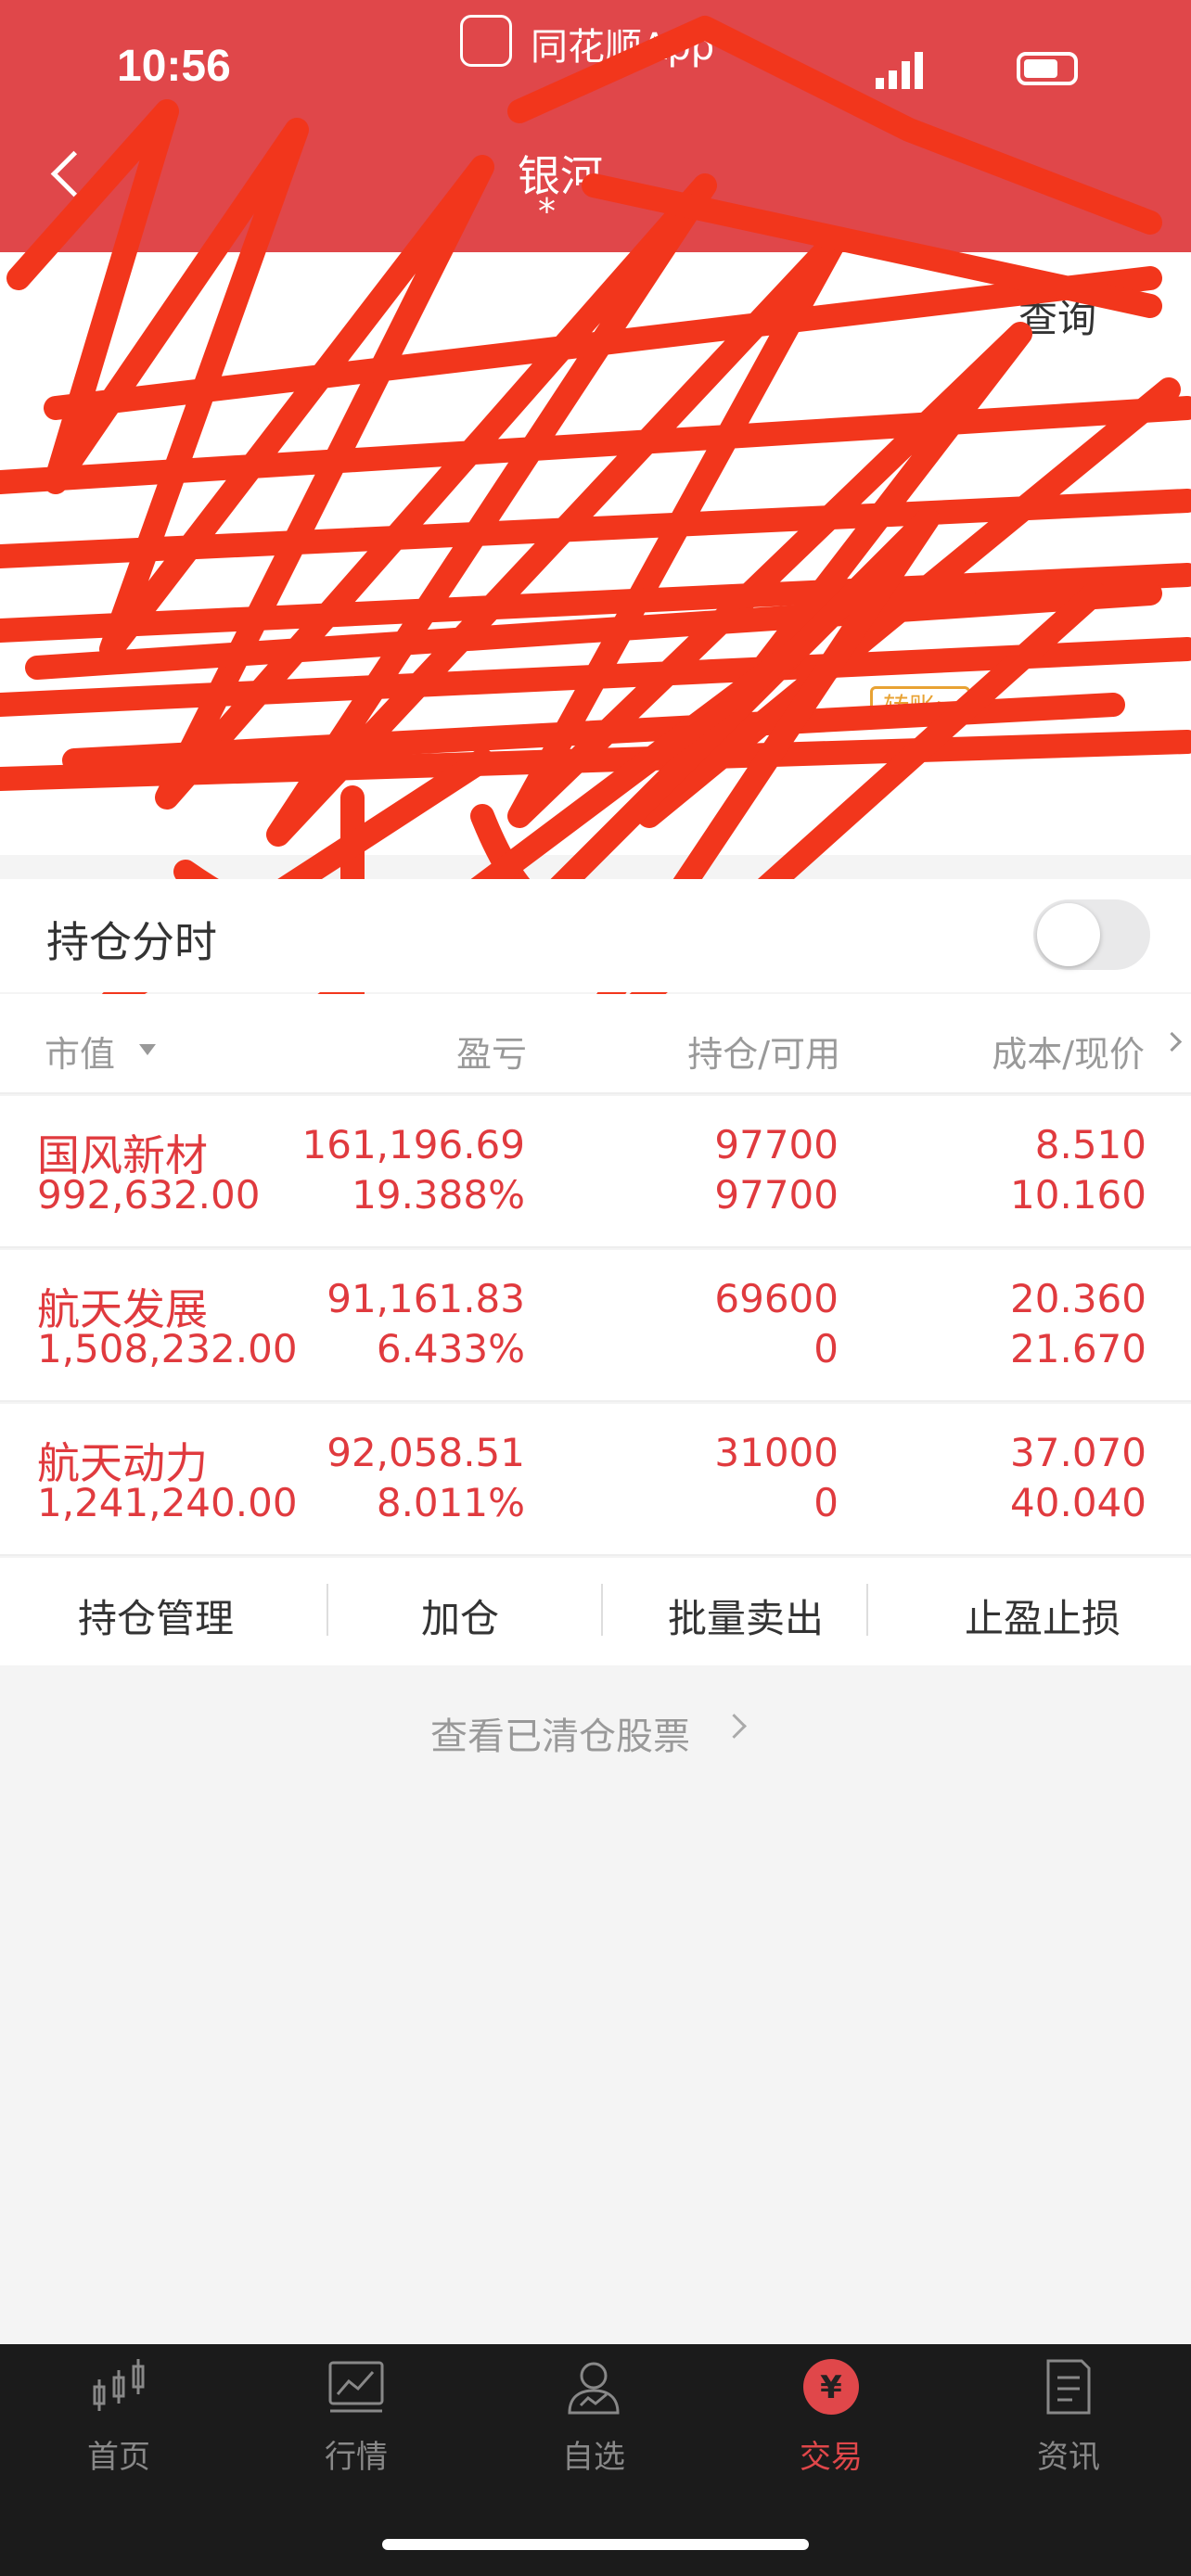 The width and height of the screenshot is (1191, 2576). I want to click on column-cost-price: 成本/现价, so click(1068, 1051).